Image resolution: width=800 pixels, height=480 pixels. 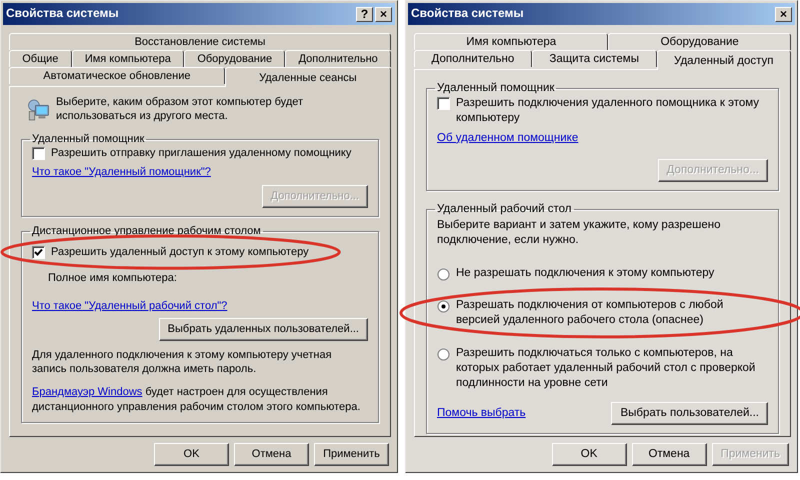 I want to click on checkbox: Разрешить отправку приглашения удаленному помощнику, so click(x=192, y=153).